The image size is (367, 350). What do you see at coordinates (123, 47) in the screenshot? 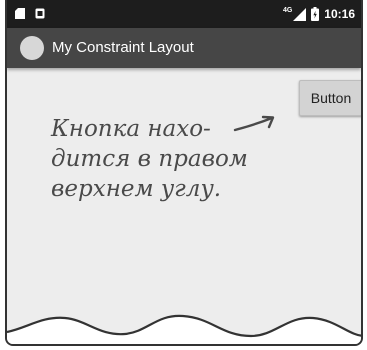
I see `app-title: My Constraint Layout` at bounding box center [123, 47].